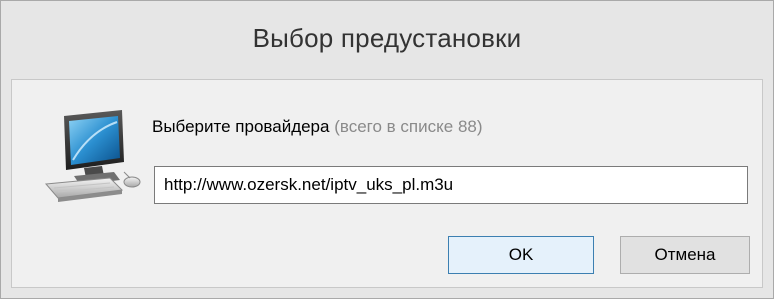  I want to click on provider-count: (всего в списке 88), so click(408, 126).